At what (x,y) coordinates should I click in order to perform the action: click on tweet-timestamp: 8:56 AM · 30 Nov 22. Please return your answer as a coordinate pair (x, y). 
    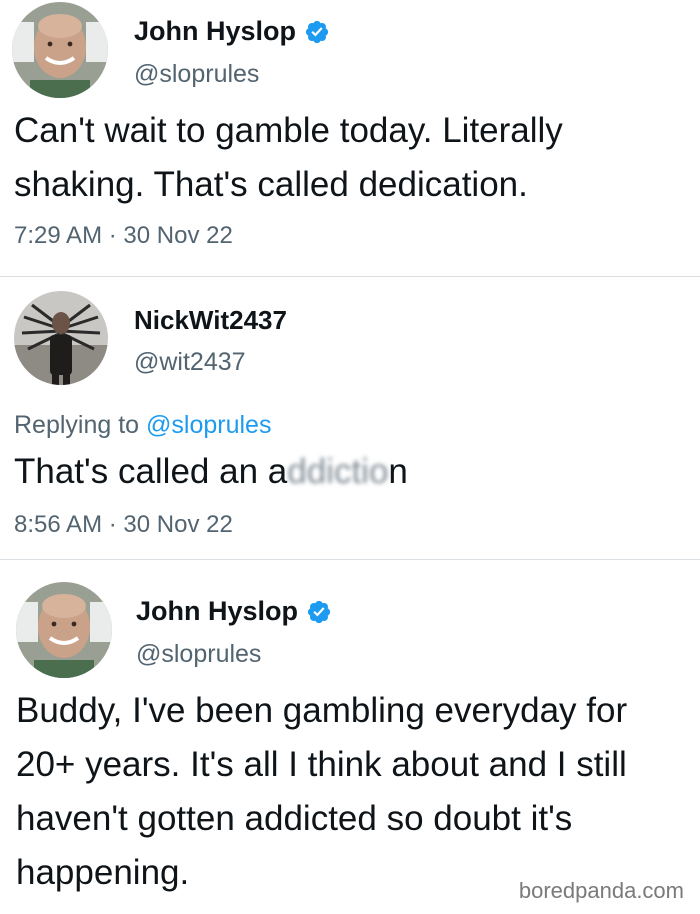
    Looking at the image, I should click on (123, 525).